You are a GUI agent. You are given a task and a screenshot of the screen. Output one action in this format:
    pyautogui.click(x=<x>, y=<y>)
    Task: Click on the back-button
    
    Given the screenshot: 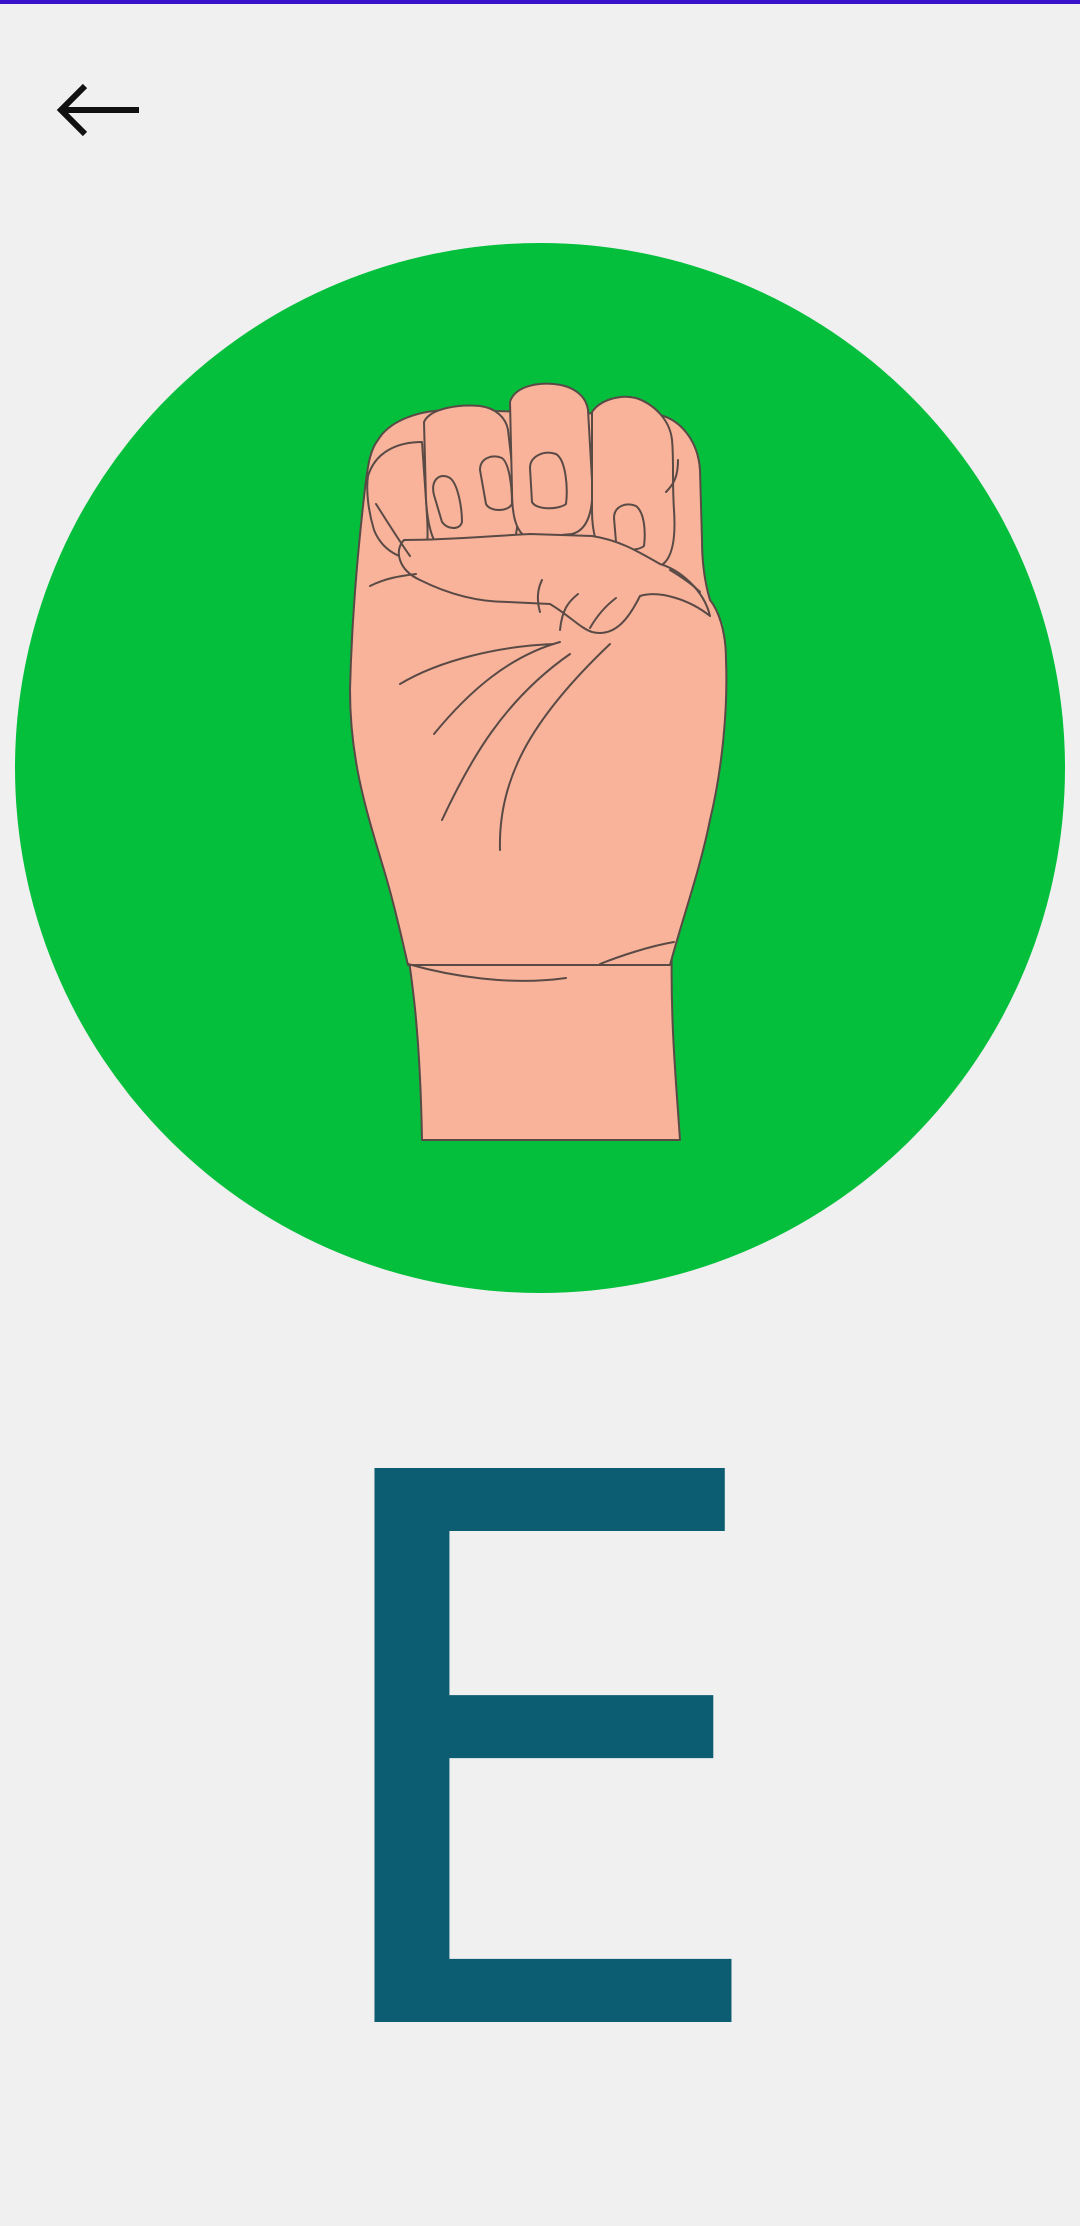 What is the action you would take?
    pyautogui.click(x=105, y=110)
    